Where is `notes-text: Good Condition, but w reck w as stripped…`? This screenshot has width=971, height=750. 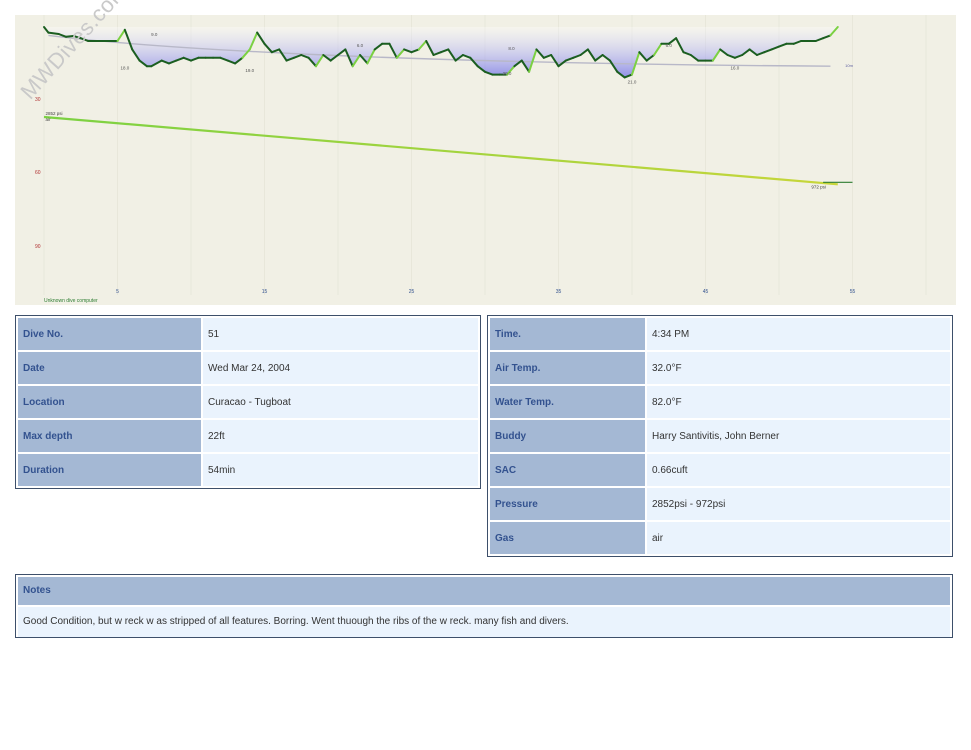 notes-text: Good Condition, but w reck w as stripped… is located at coordinates (484, 622).